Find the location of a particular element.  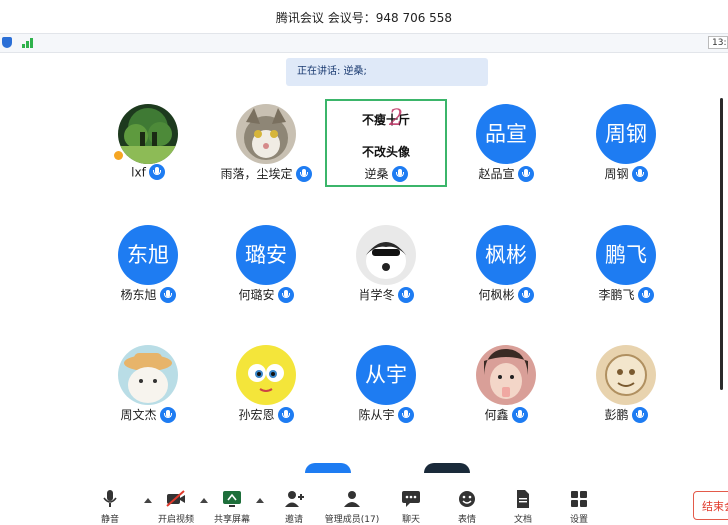

participant-tile: 周文杰 is located at coordinates (148, 385).